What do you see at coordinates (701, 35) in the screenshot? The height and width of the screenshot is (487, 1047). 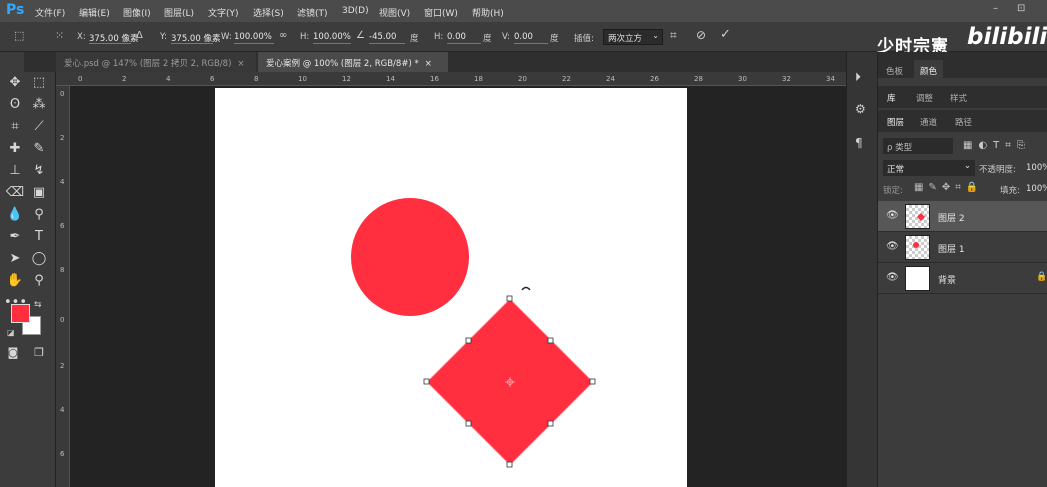 I see `cancel-transform-icon: ⊘` at bounding box center [701, 35].